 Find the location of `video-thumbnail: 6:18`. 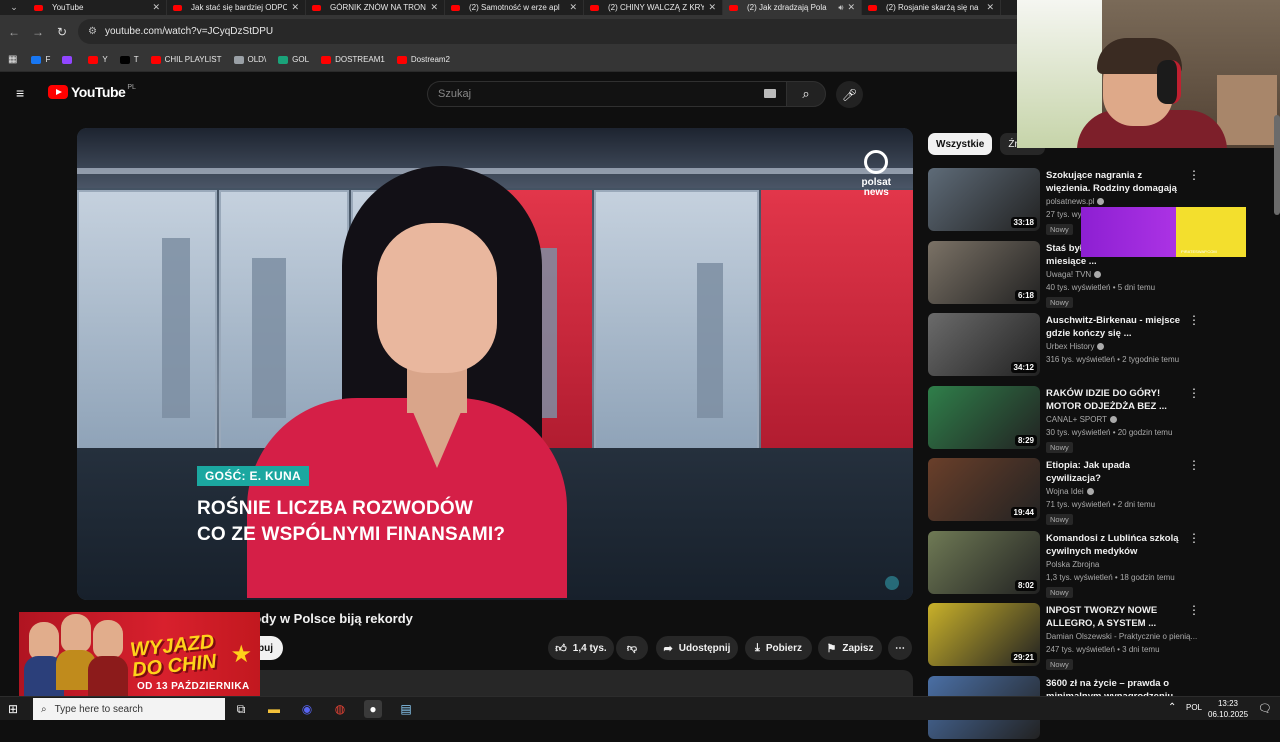

video-thumbnail: 6:18 is located at coordinates (984, 272).